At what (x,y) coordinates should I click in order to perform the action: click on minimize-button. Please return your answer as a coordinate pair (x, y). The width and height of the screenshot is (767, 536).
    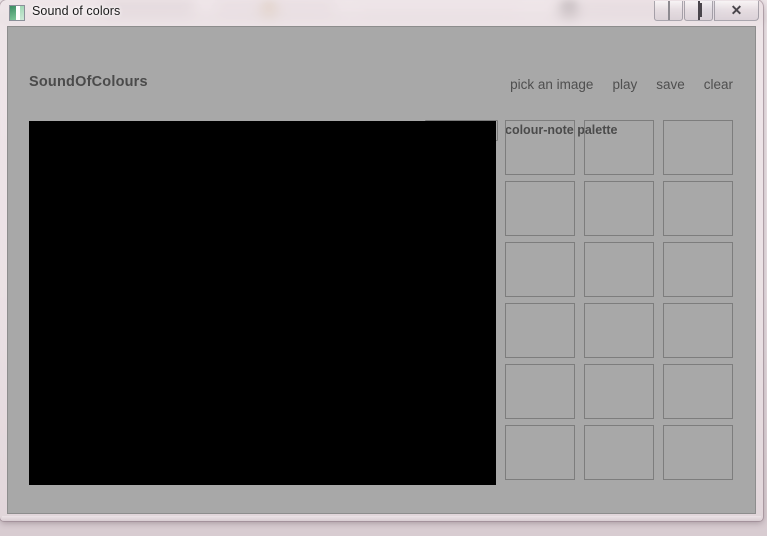
    Looking at the image, I should click on (668, 10).